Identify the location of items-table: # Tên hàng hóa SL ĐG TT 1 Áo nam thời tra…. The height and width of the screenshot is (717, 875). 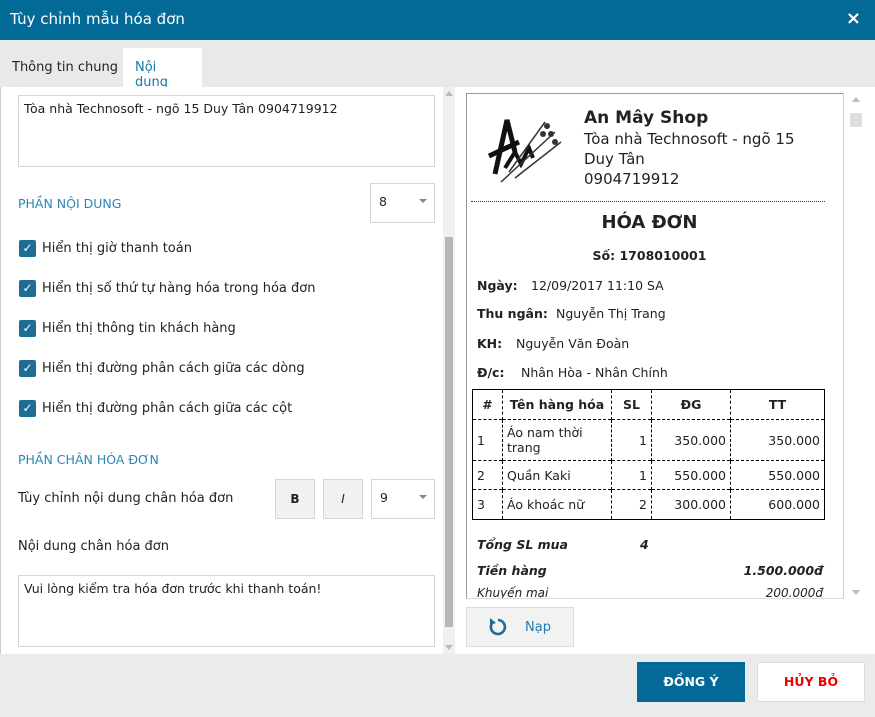
(648, 454).